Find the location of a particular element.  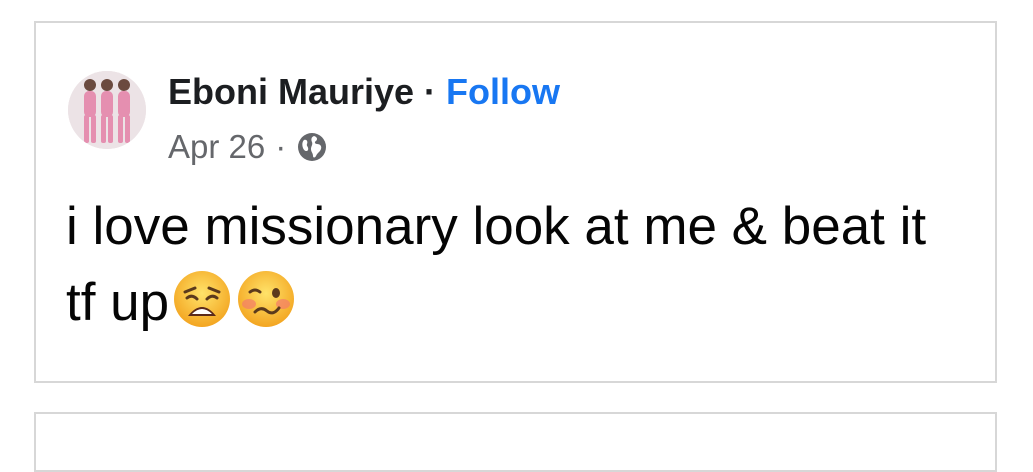

avatar-image is located at coordinates (107, 110).